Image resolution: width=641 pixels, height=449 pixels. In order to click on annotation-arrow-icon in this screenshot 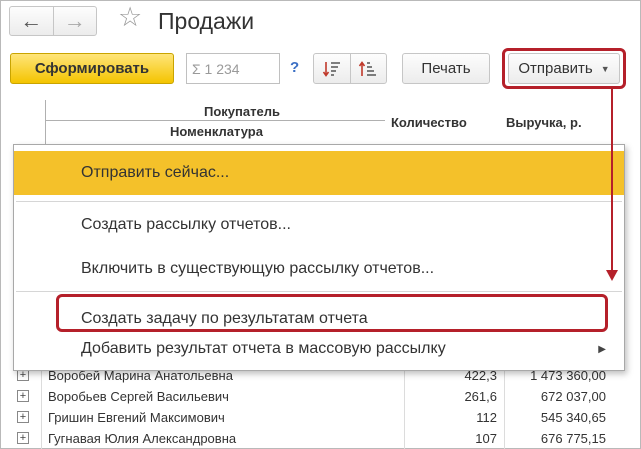, I will do `click(612, 185)`.